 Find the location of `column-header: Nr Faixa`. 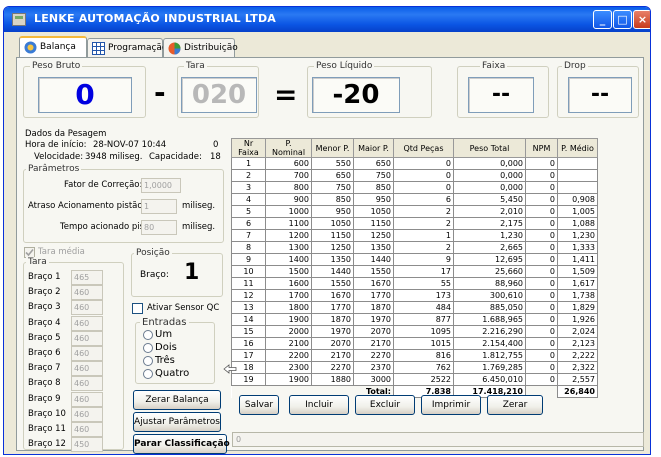

column-header: Nr Faixa is located at coordinates (248, 148).